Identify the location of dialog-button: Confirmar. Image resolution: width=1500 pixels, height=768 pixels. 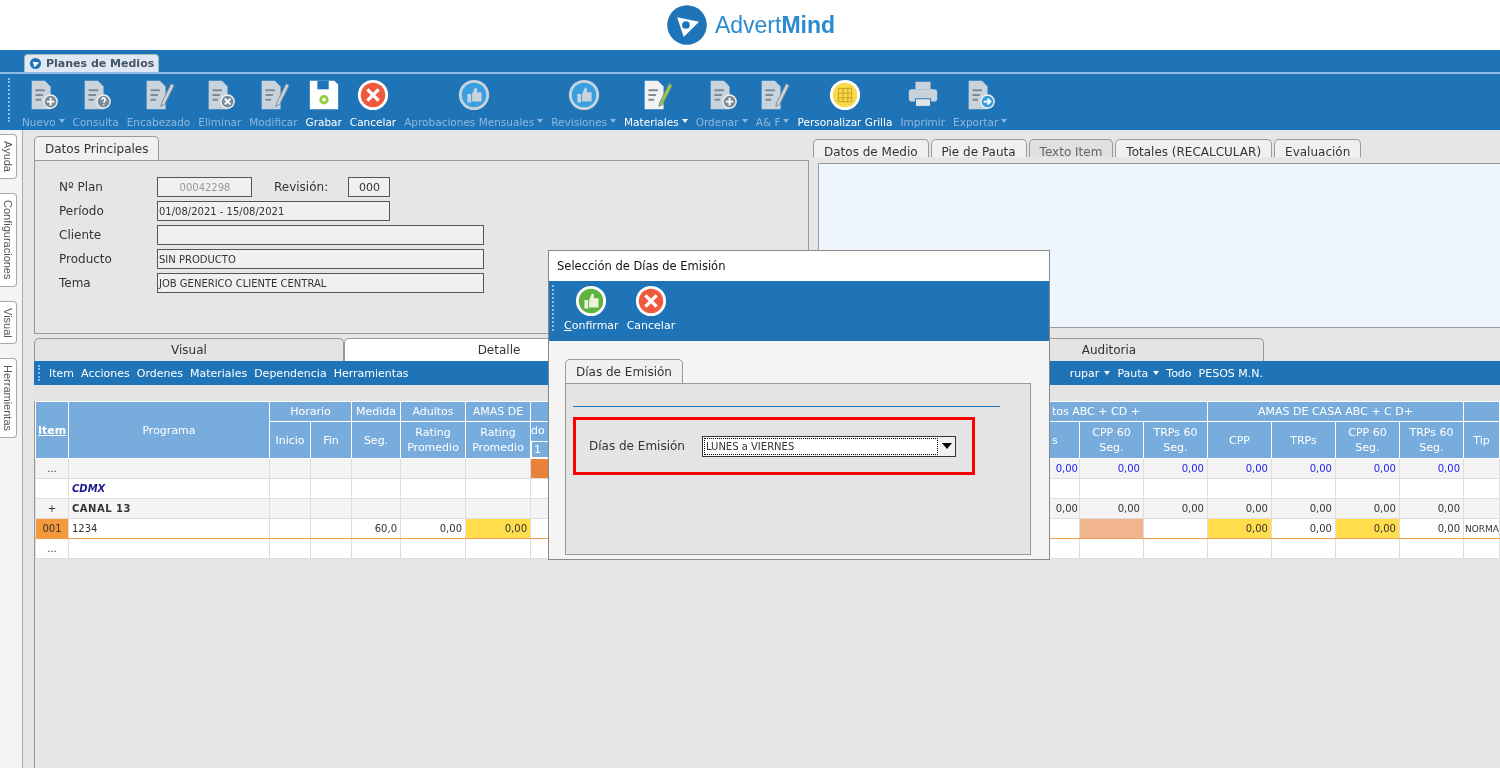
(591, 308).